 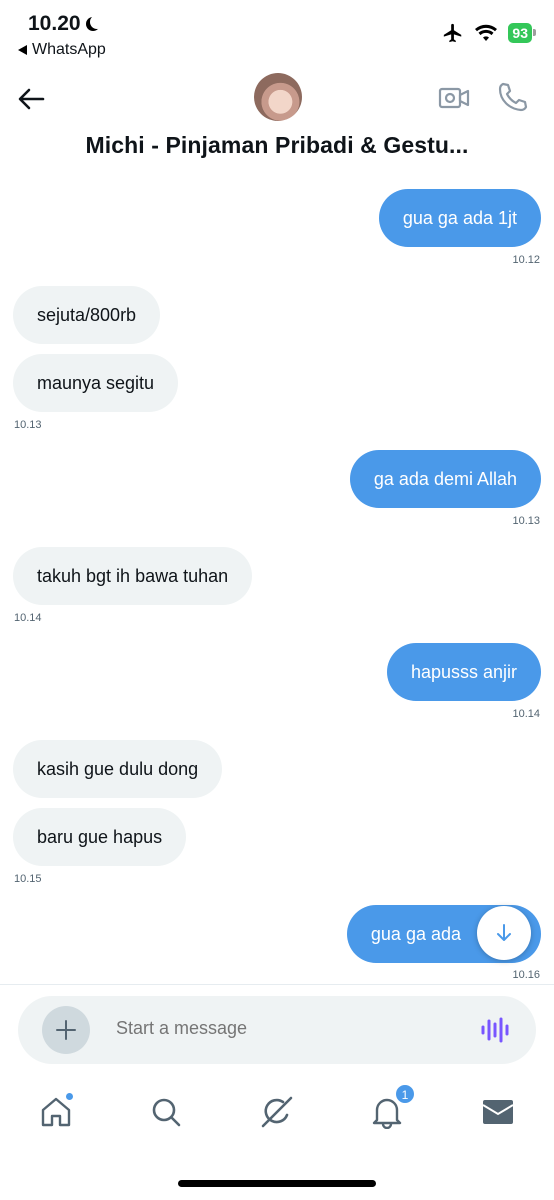 I want to click on airplane-icon, so click(x=453, y=33).